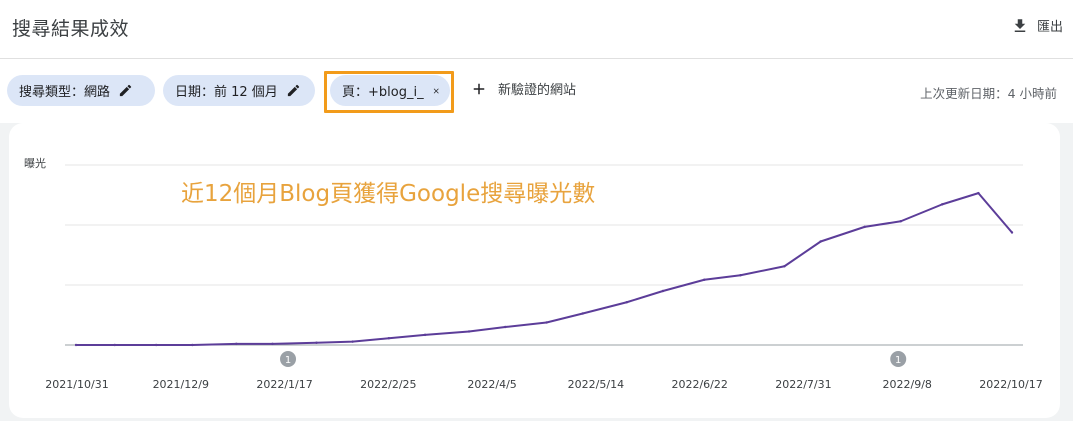 This screenshot has width=1073, height=421. What do you see at coordinates (226, 92) in the screenshot?
I see `chip-label: 日期：前 12 個月` at bounding box center [226, 92].